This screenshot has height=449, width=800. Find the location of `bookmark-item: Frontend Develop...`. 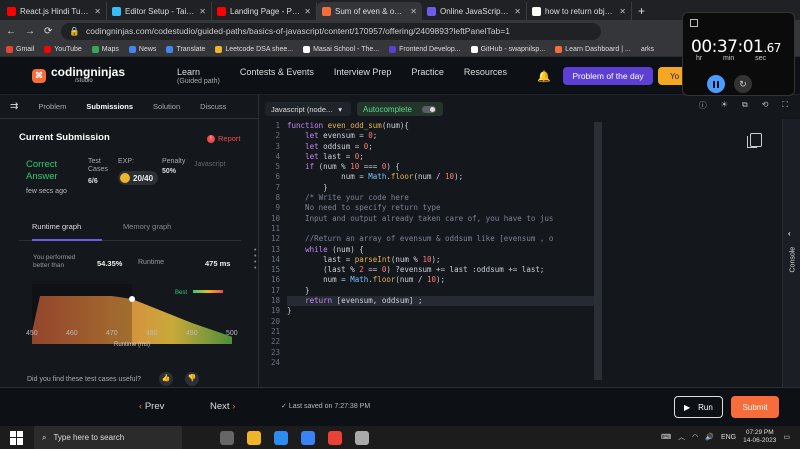

bookmark-item: Frontend Develop... is located at coordinates (425, 49).